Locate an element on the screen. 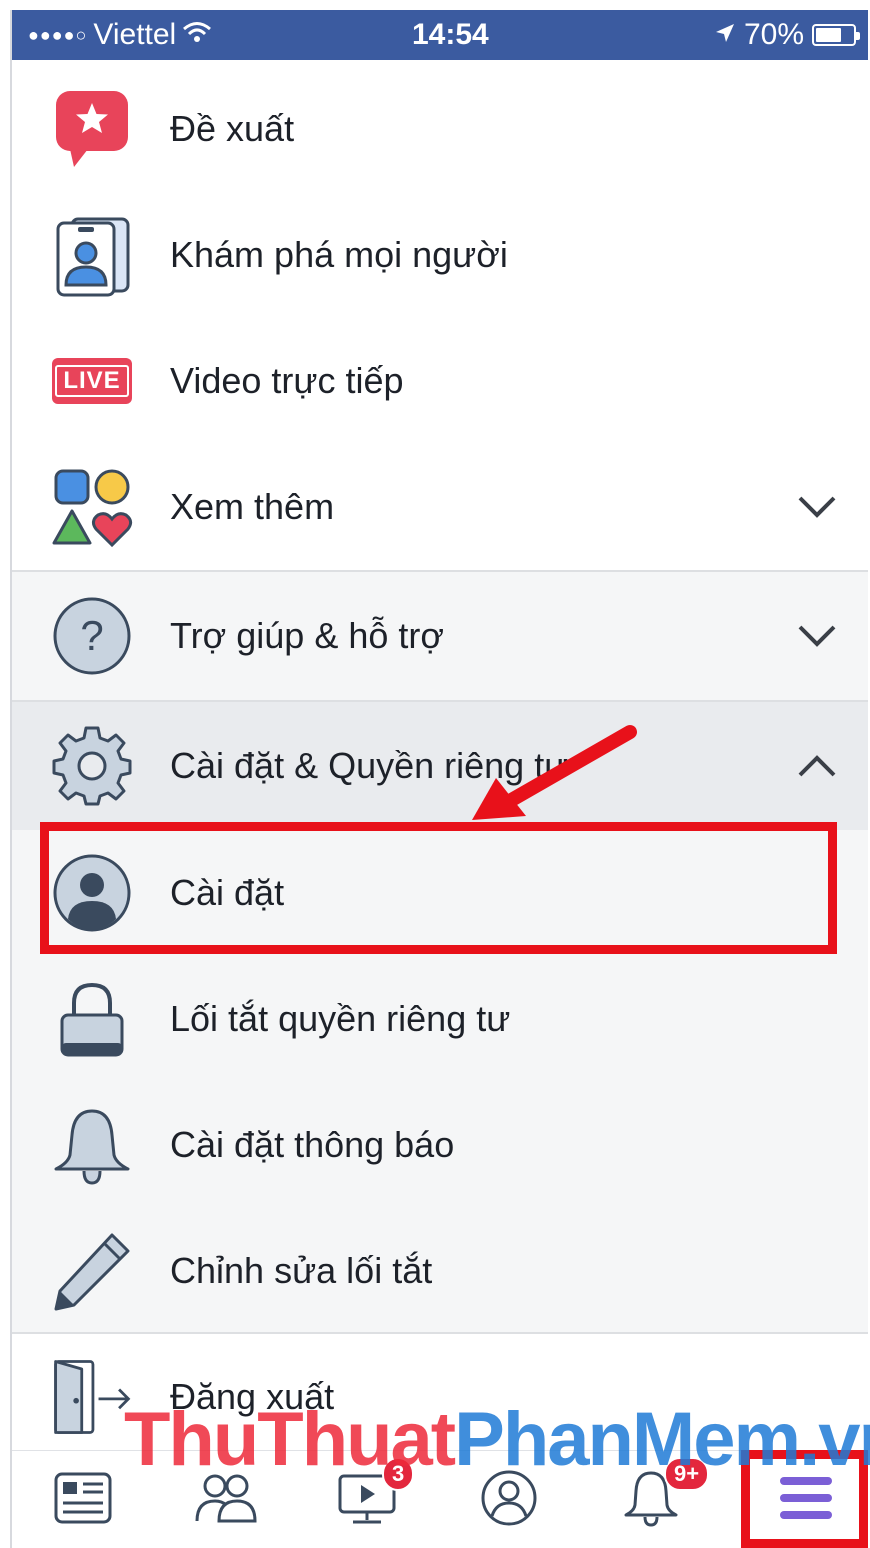  battery-icon is located at coordinates (836, 35).